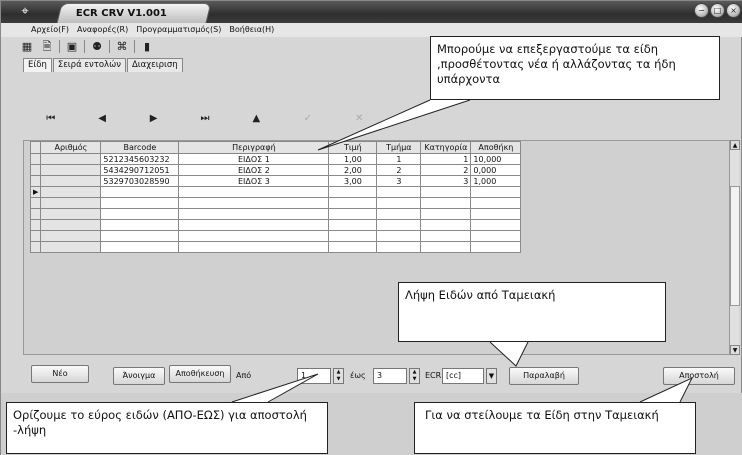  What do you see at coordinates (733, 10) in the screenshot?
I see `close-button: ×` at bounding box center [733, 10].